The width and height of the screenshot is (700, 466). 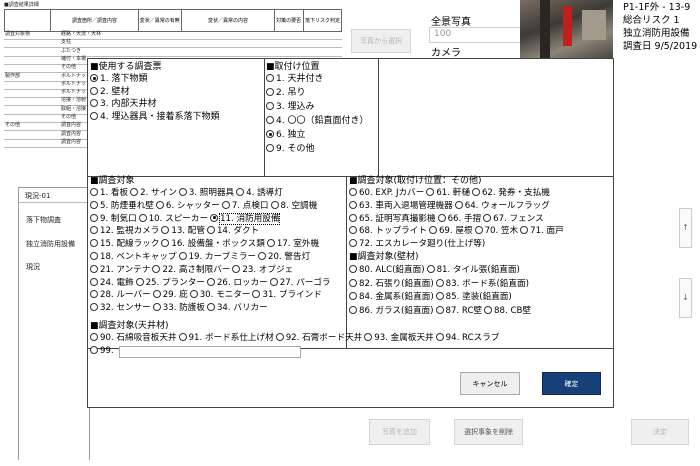 I want to click on target-other-option: 66. 手摺, so click(x=459, y=218).